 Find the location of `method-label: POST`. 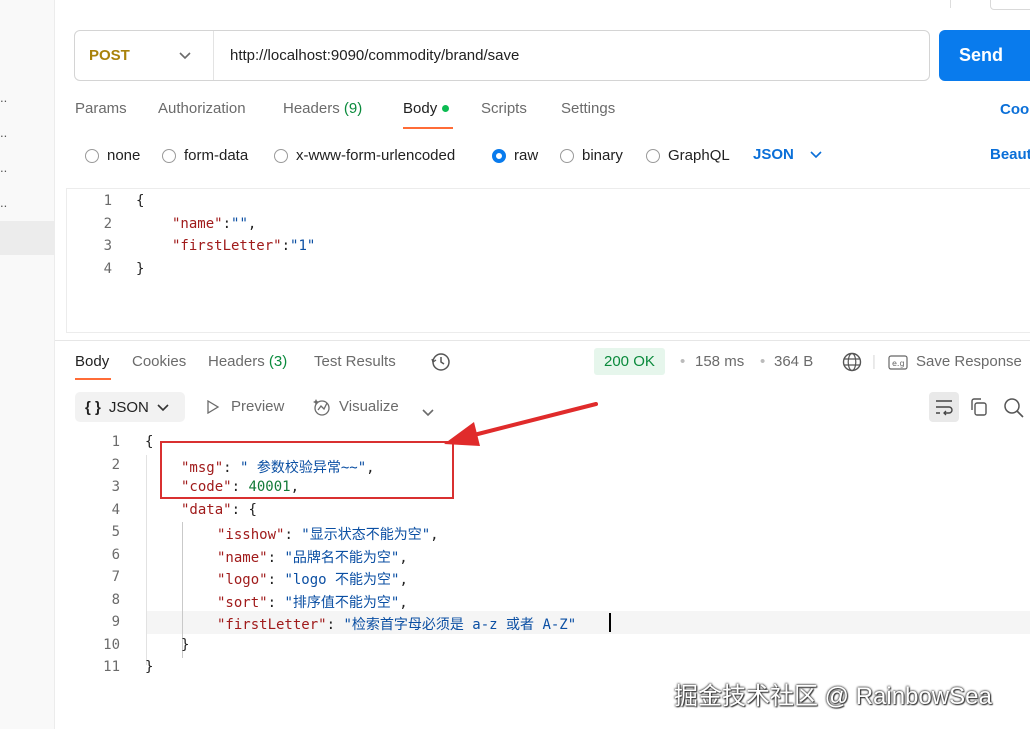

method-label: POST is located at coordinates (109, 55).